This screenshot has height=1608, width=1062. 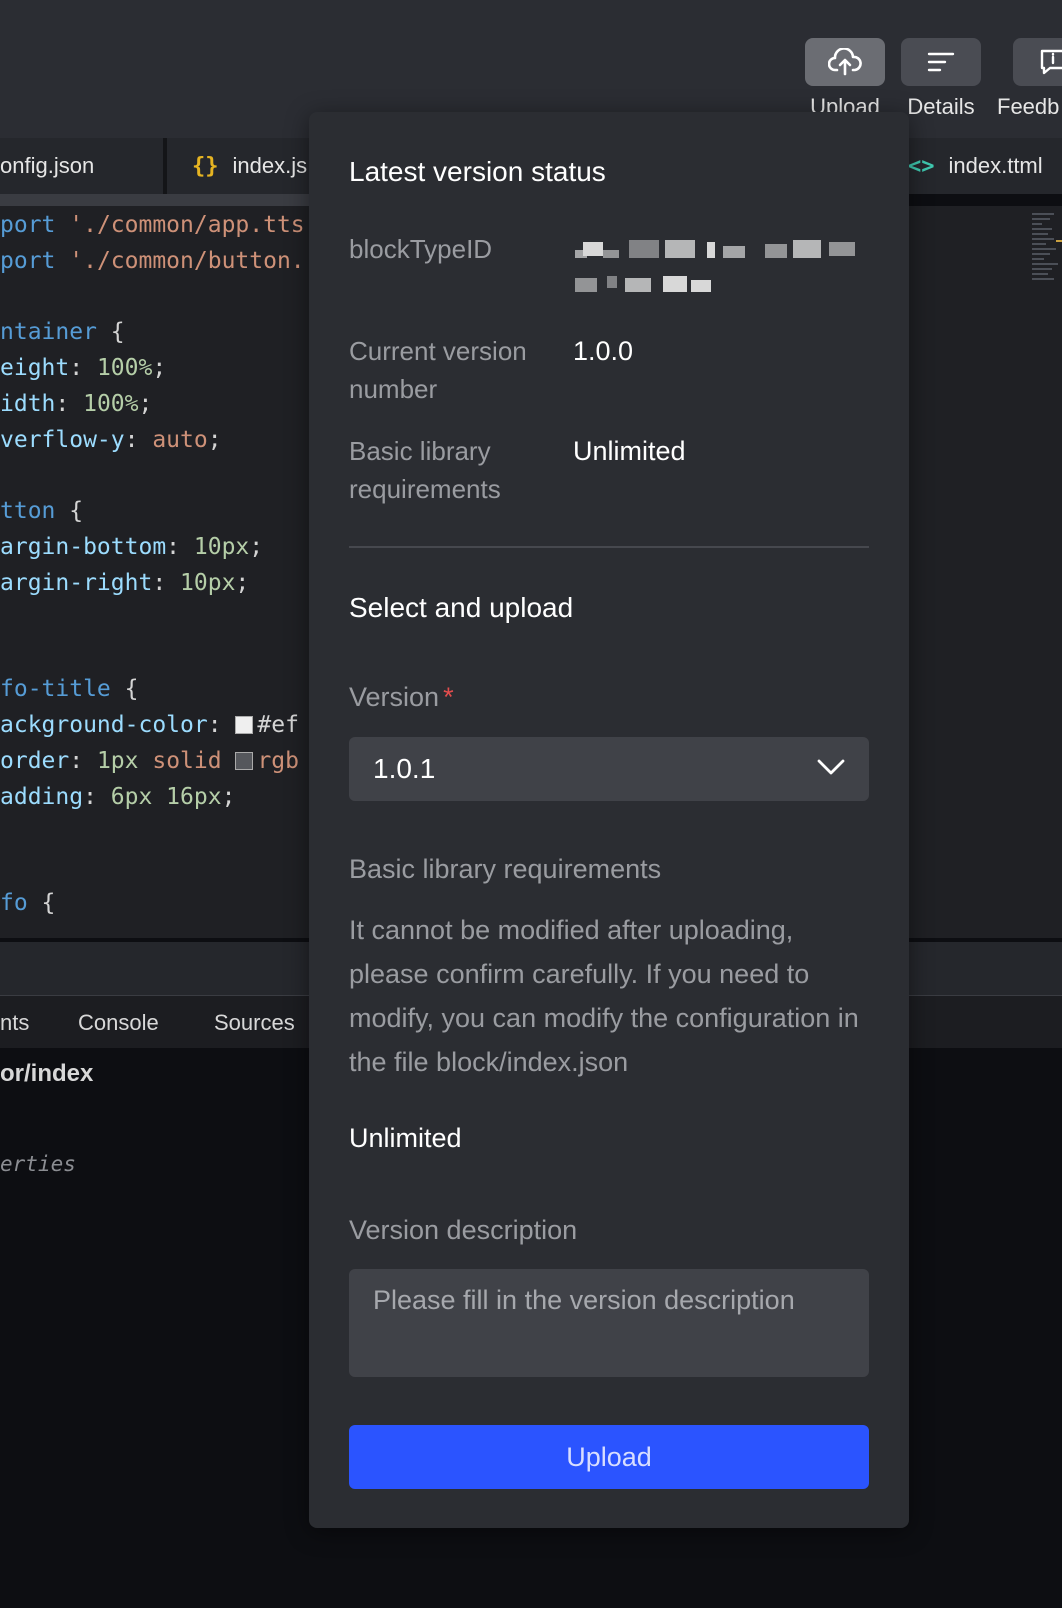 I want to click on details-tool-button, so click(x=941, y=62).